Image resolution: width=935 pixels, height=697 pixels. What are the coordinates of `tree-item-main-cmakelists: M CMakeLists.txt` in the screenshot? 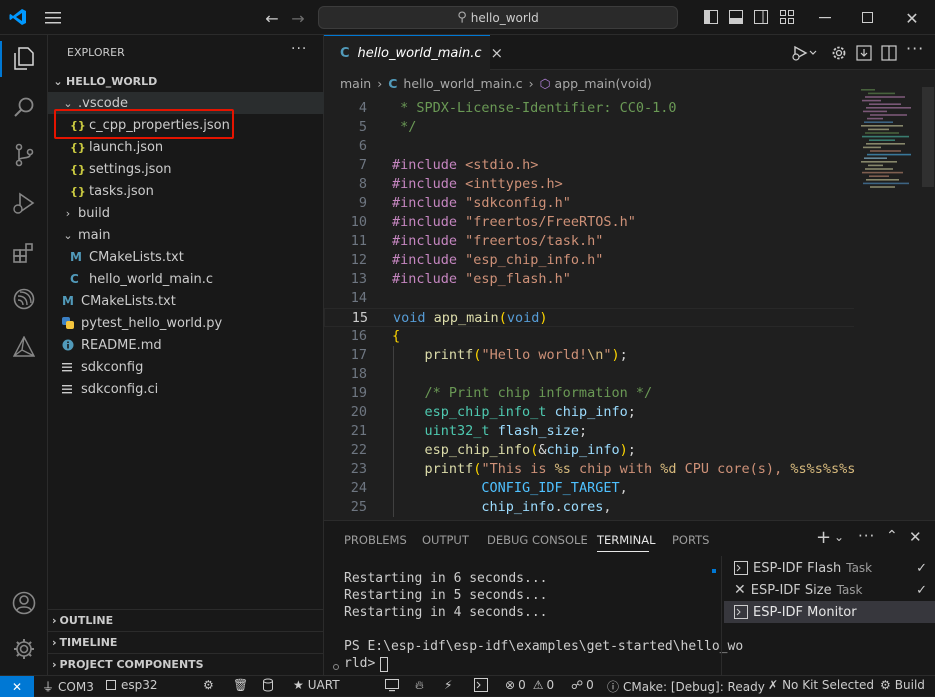 It's located at (186, 257).